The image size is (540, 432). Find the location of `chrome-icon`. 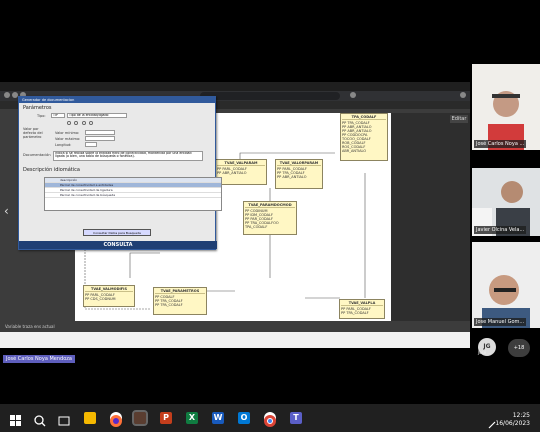

chrome-icon is located at coordinates (270, 419).